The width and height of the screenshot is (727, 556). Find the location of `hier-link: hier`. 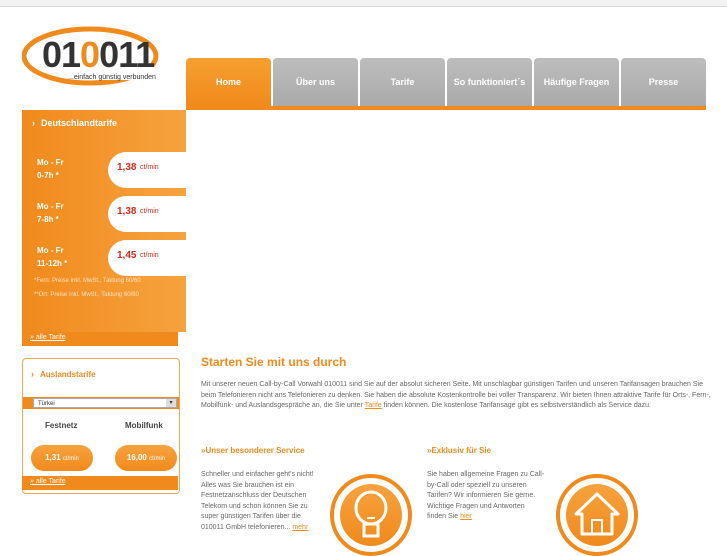

hier-link: hier is located at coordinates (466, 516).